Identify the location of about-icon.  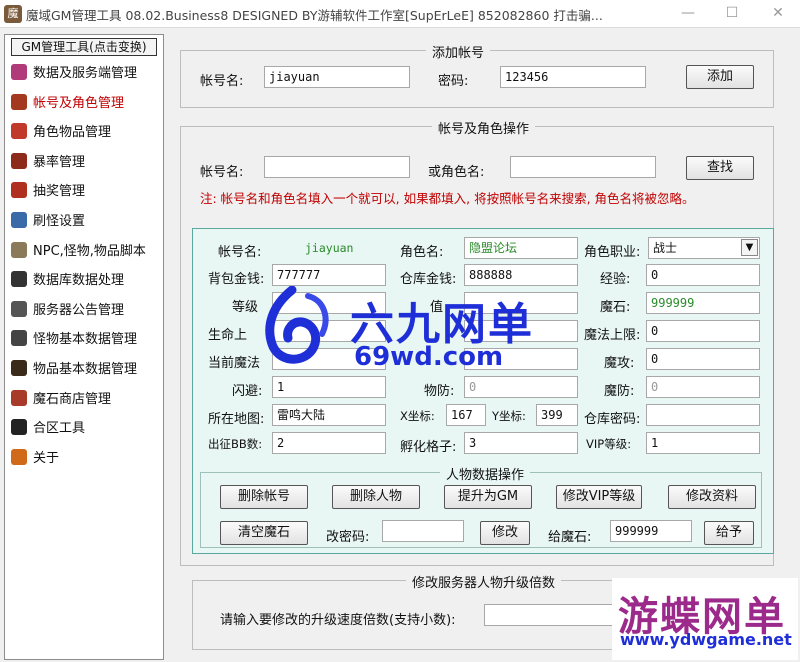
(19, 456).